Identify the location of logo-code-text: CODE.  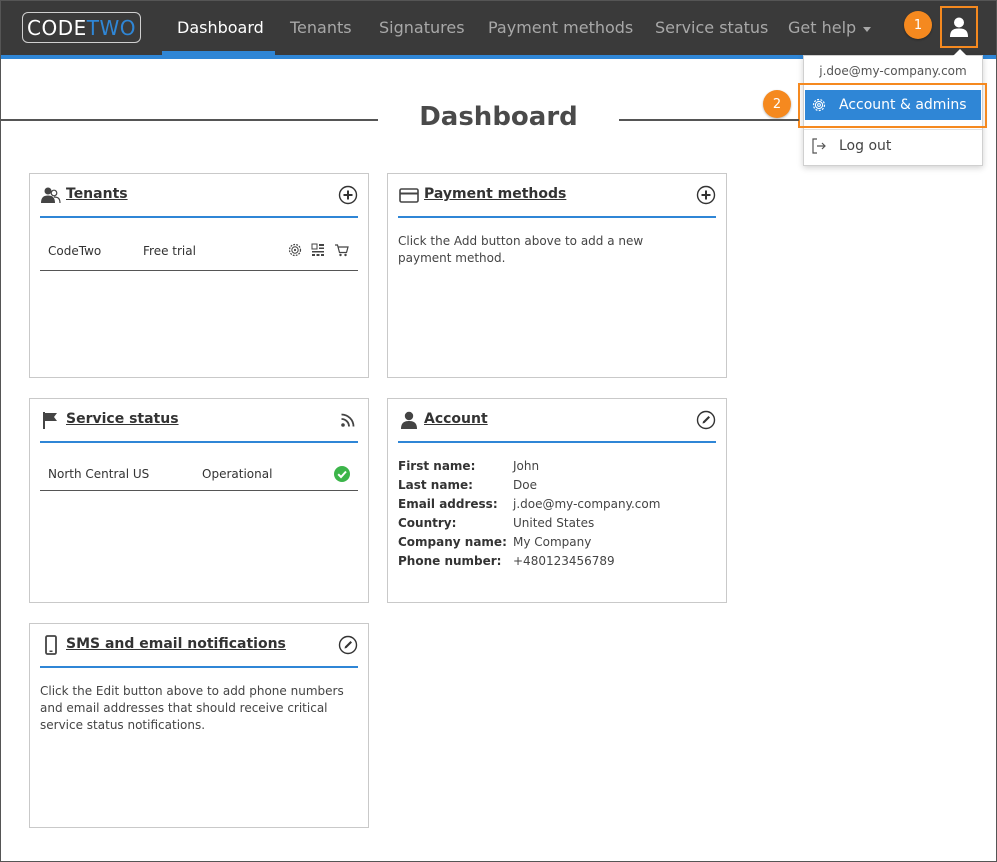
(57, 27).